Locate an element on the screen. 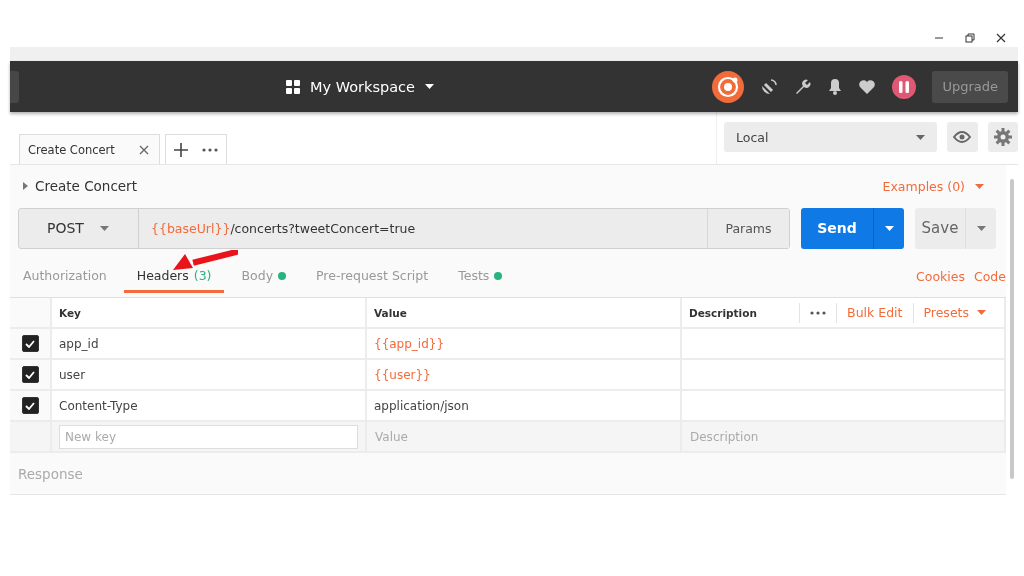 This screenshot has height=576, width=1024. eye-button is located at coordinates (962, 137).